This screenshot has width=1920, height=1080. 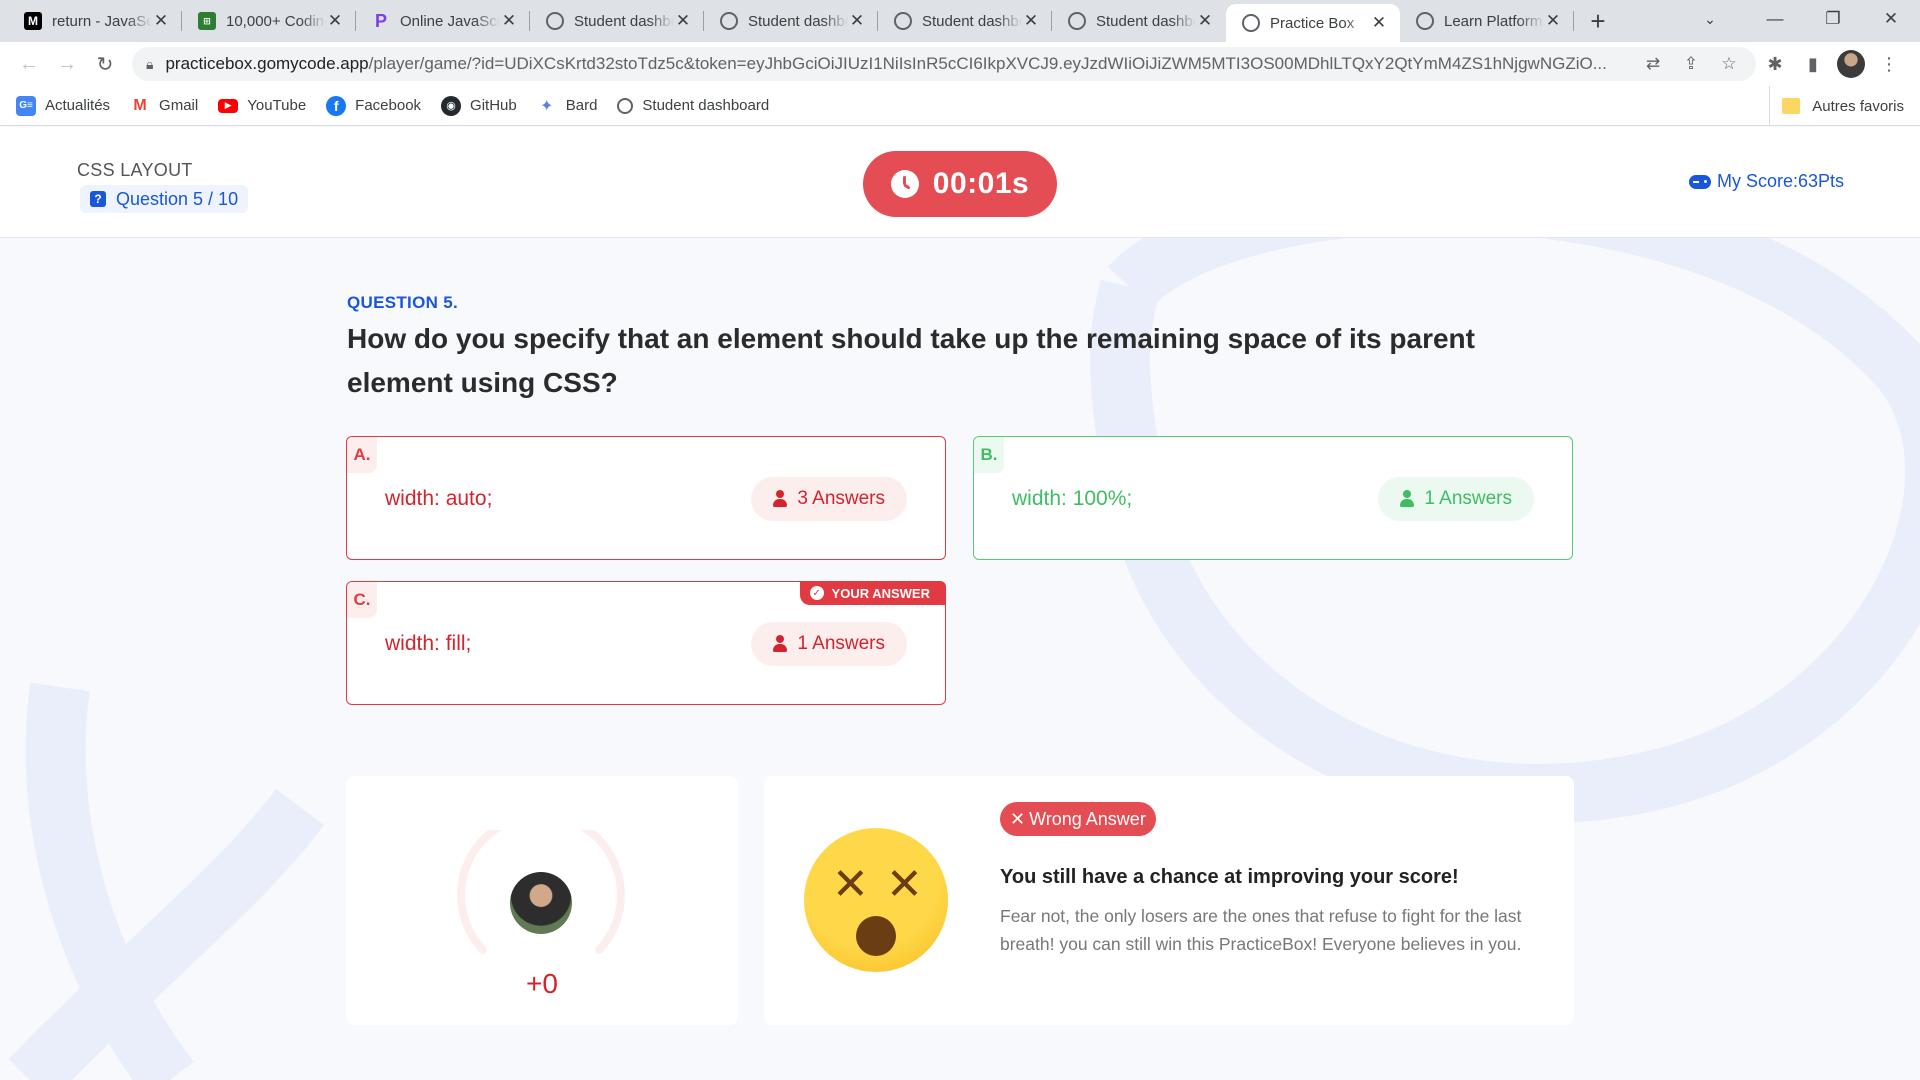 I want to click on other-bookmarks: Autres favoris, so click(x=1836, y=106).